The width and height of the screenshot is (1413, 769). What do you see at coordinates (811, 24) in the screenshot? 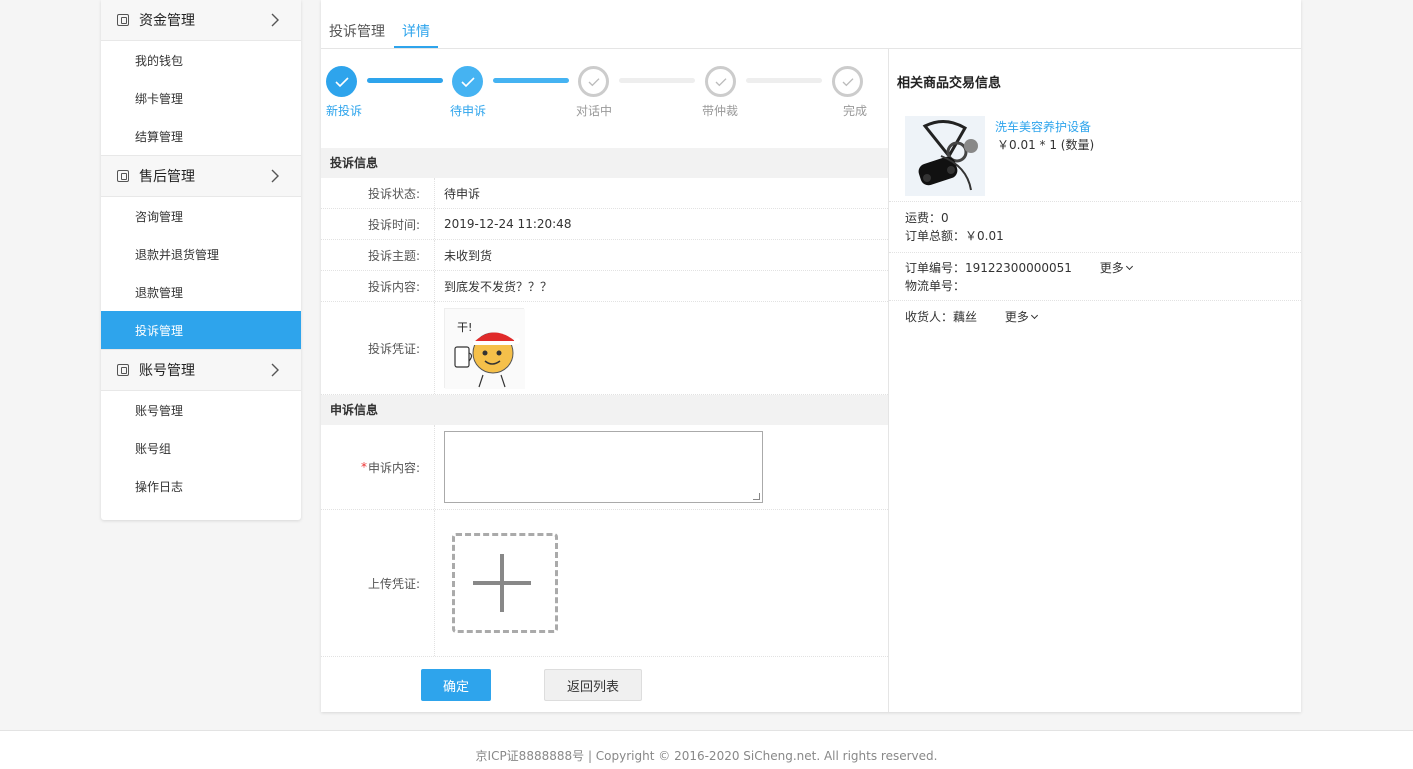
I see `tab-bar: 投诉管理 详情` at bounding box center [811, 24].